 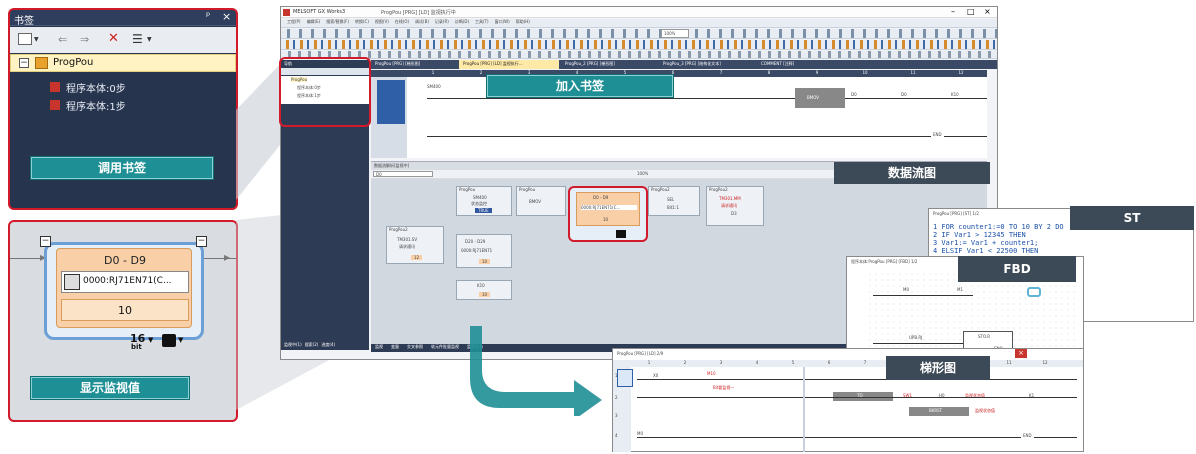 I want to click on menu-item: 诊断(D), so click(x=462, y=23).